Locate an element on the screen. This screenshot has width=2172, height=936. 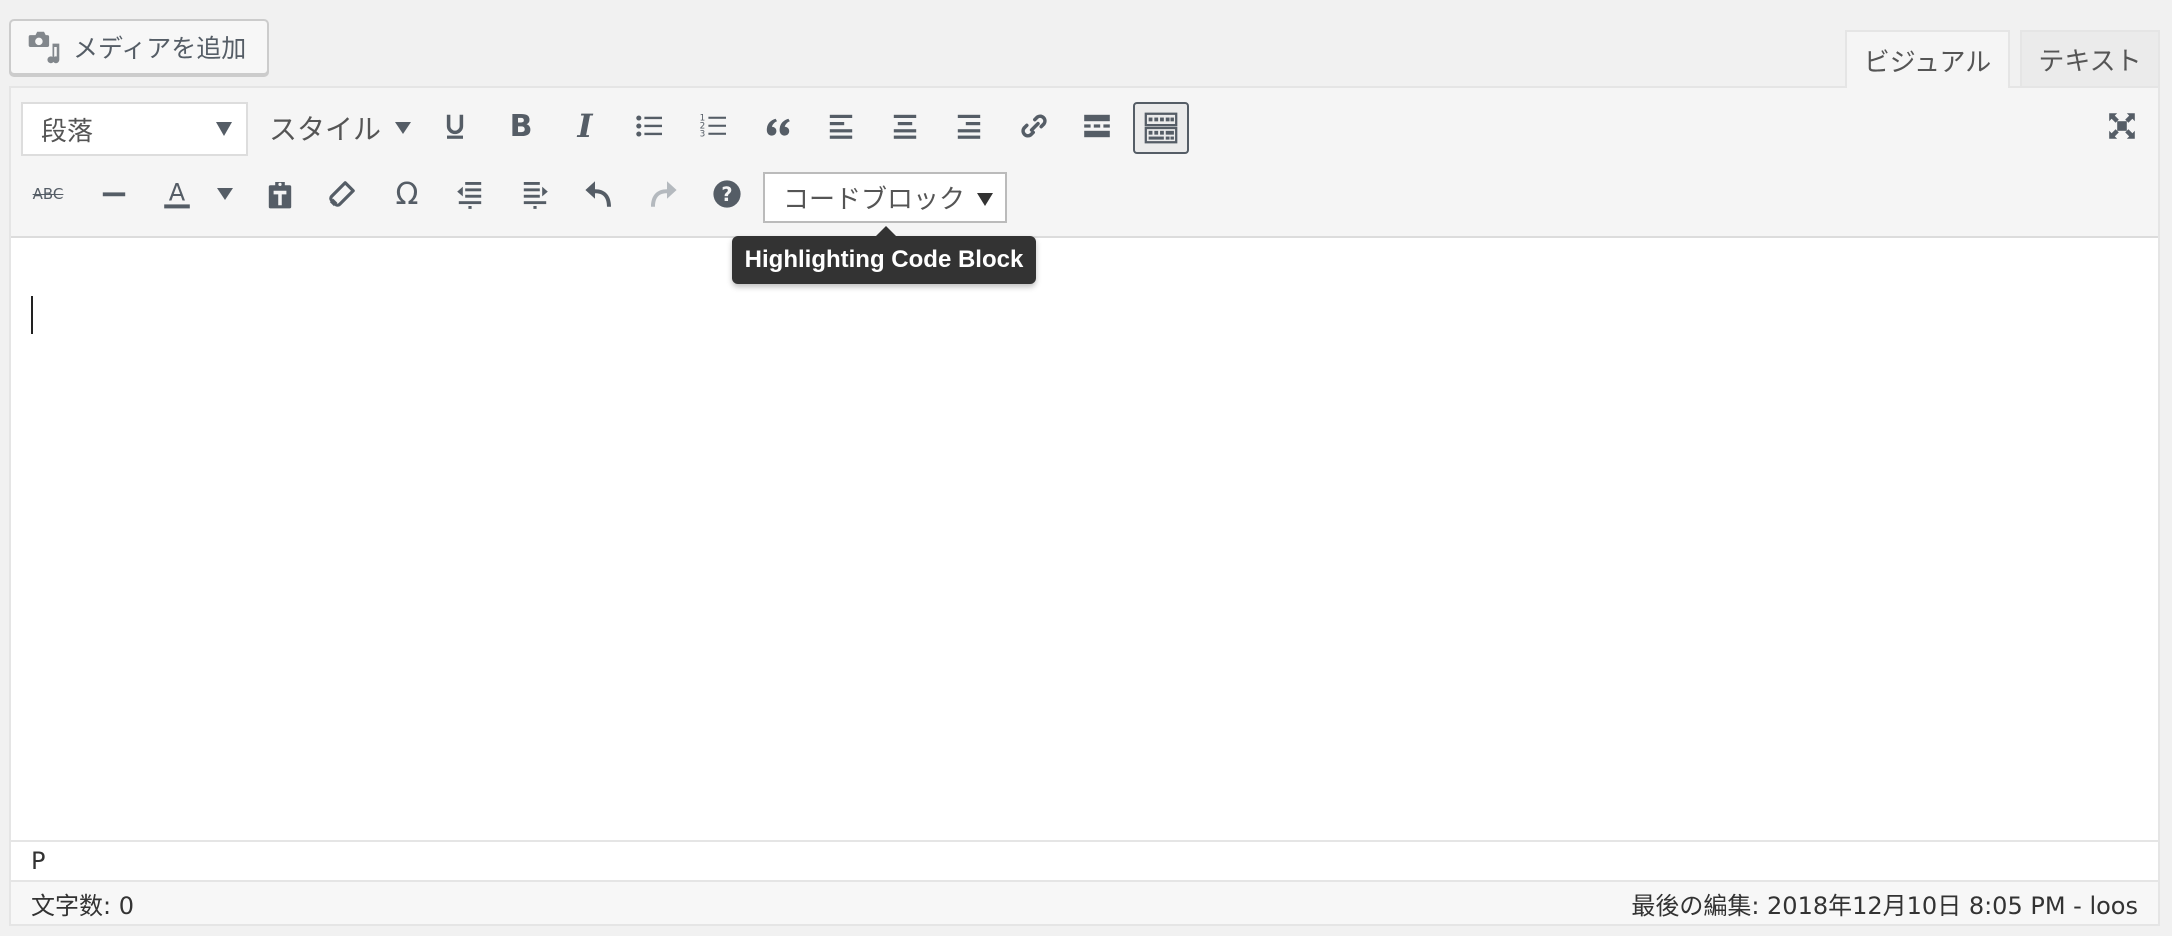
italic-icon: I is located at coordinates (585, 126).